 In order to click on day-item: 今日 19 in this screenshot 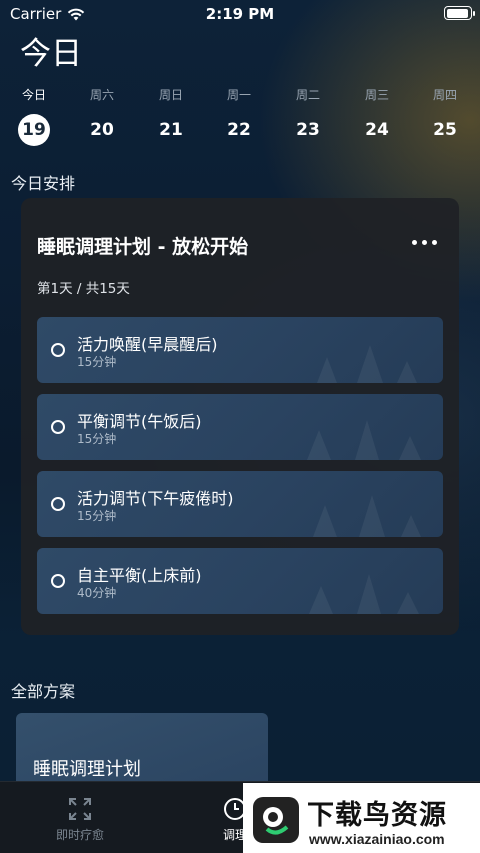, I will do `click(34, 116)`.